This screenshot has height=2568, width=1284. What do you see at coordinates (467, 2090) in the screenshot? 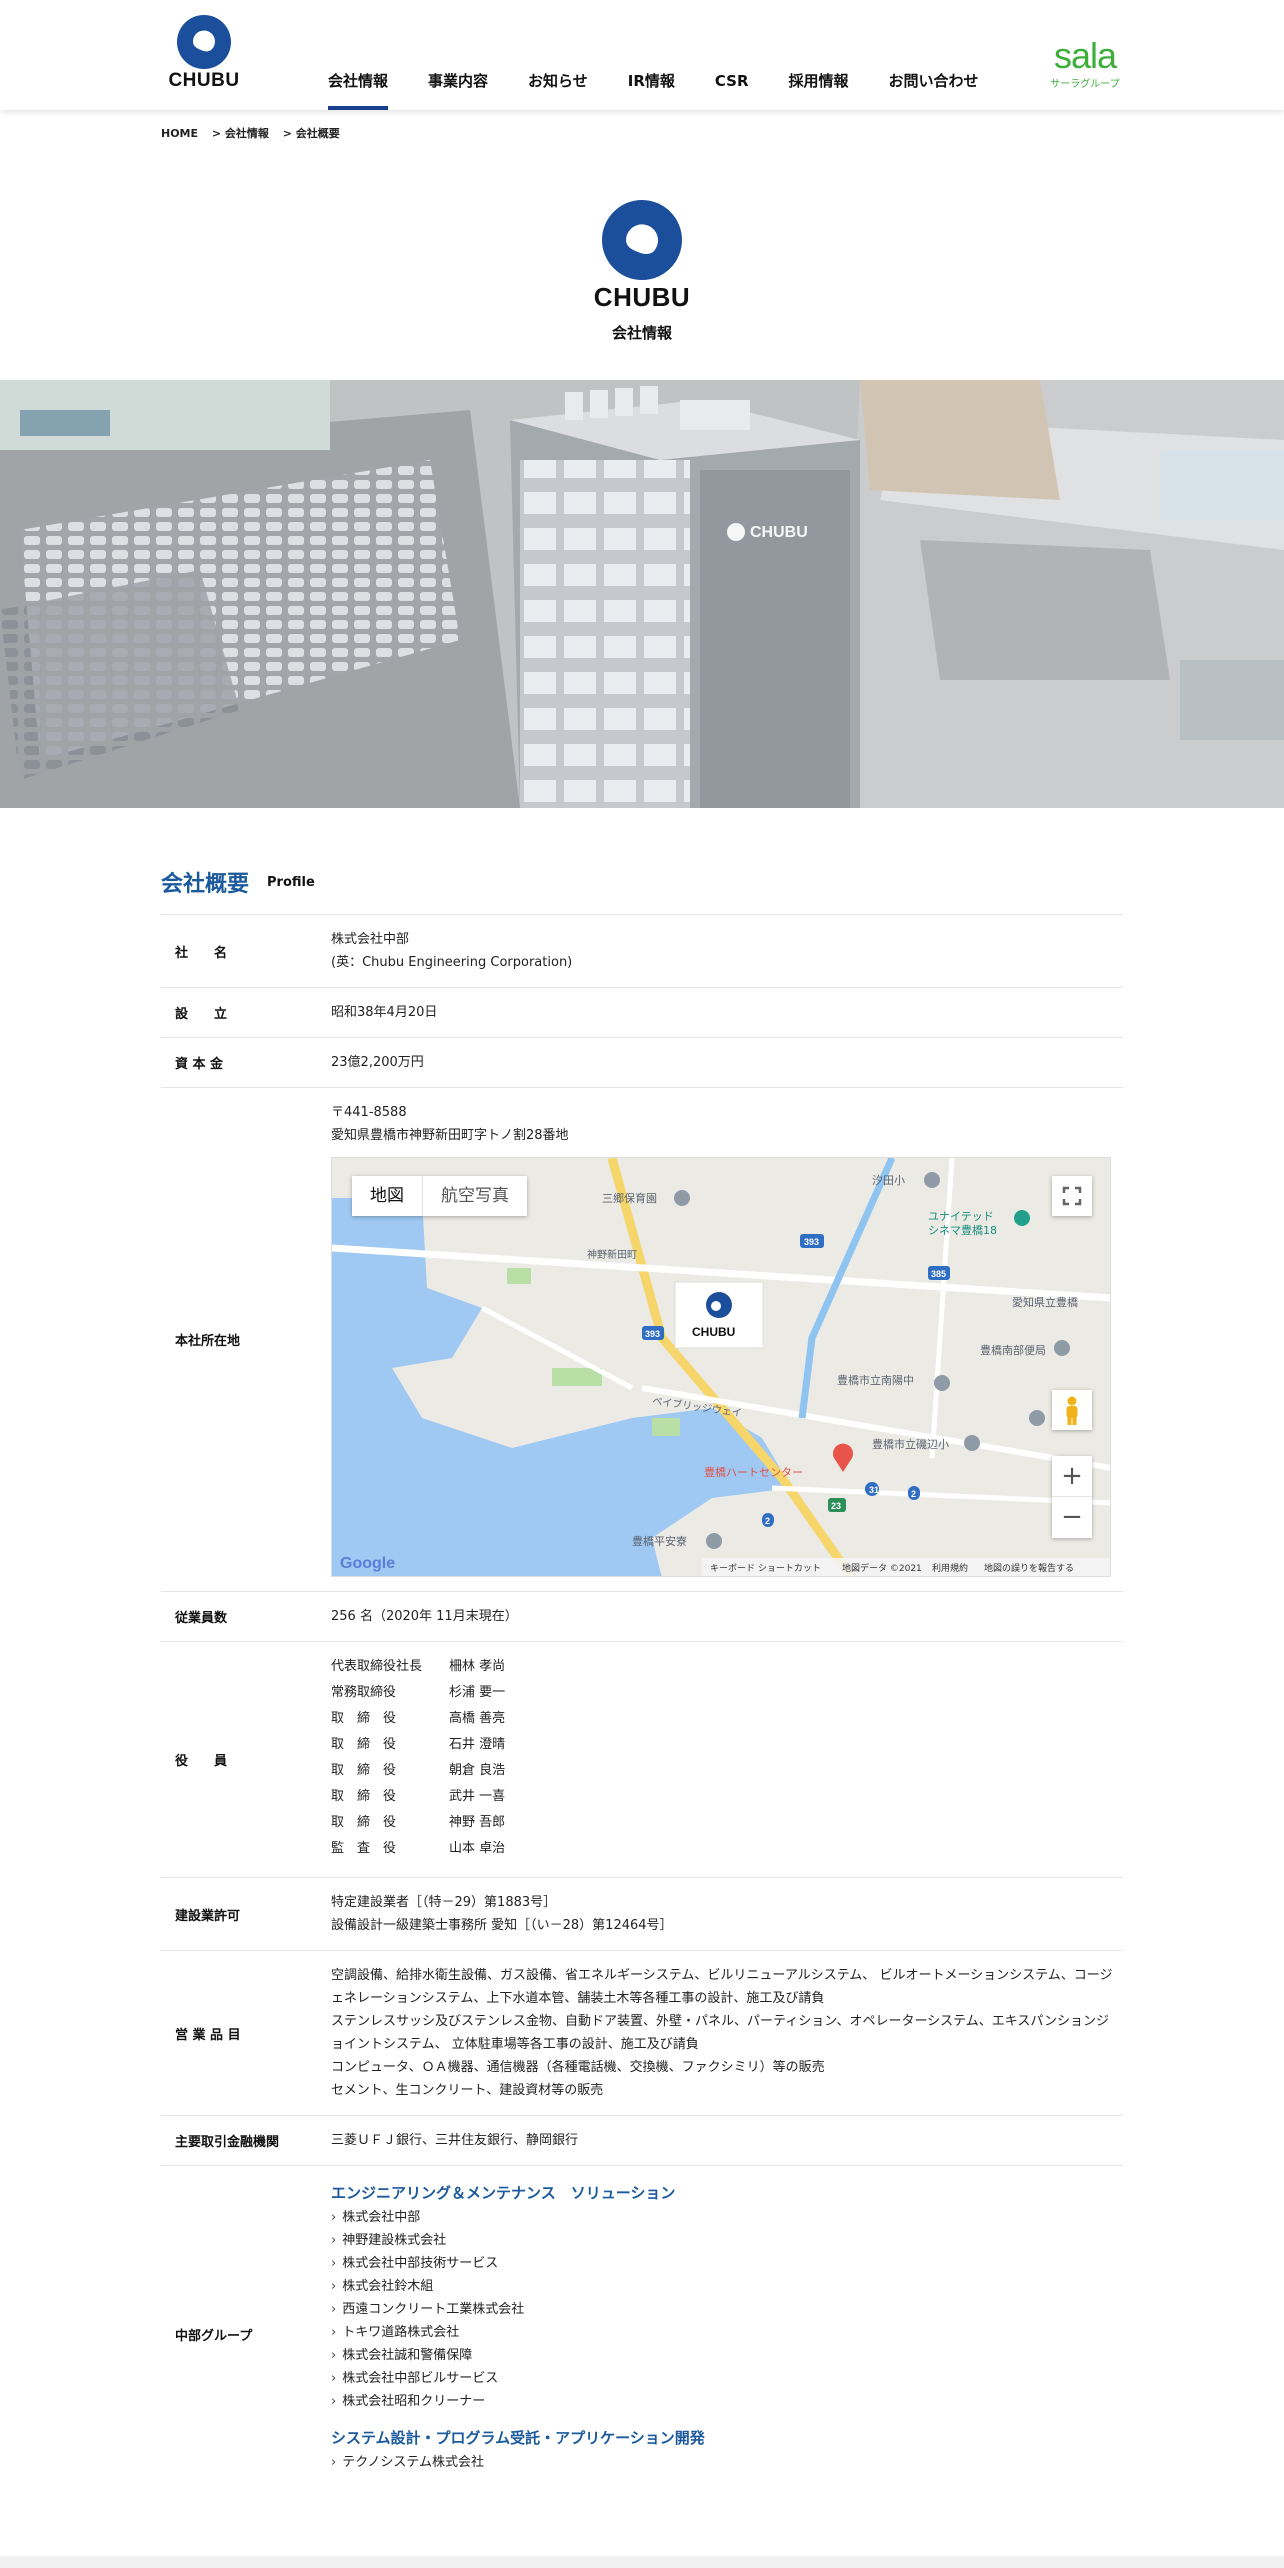
I see `product-line: セメント、生コンクリート、建設資材等の販売` at bounding box center [467, 2090].